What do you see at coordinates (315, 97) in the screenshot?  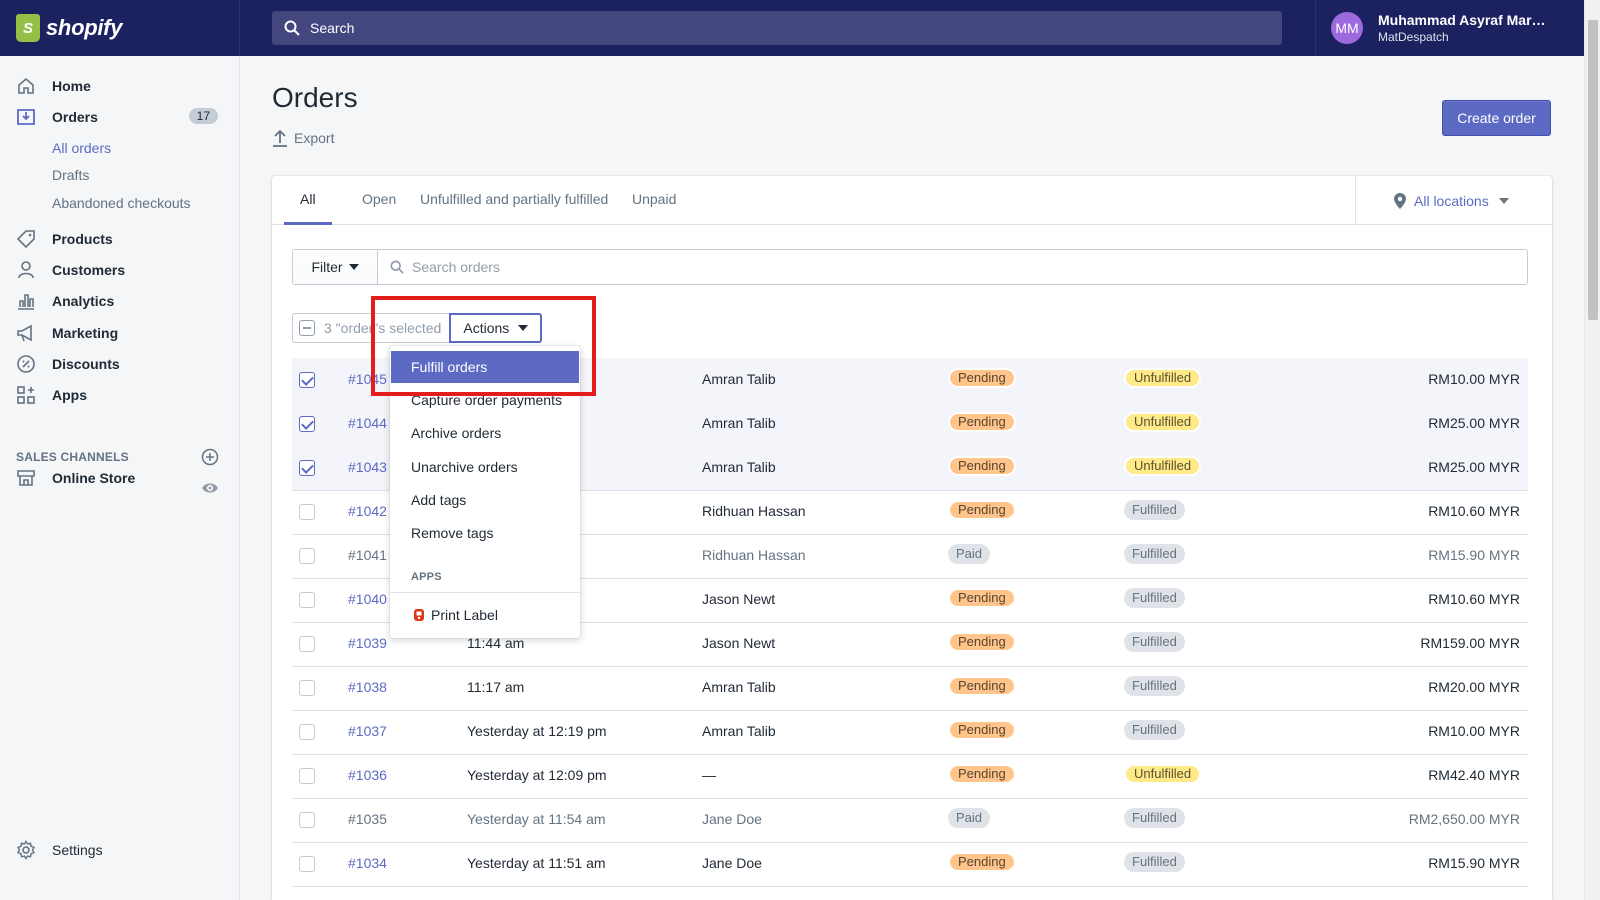 I see `page-title: Orders` at bounding box center [315, 97].